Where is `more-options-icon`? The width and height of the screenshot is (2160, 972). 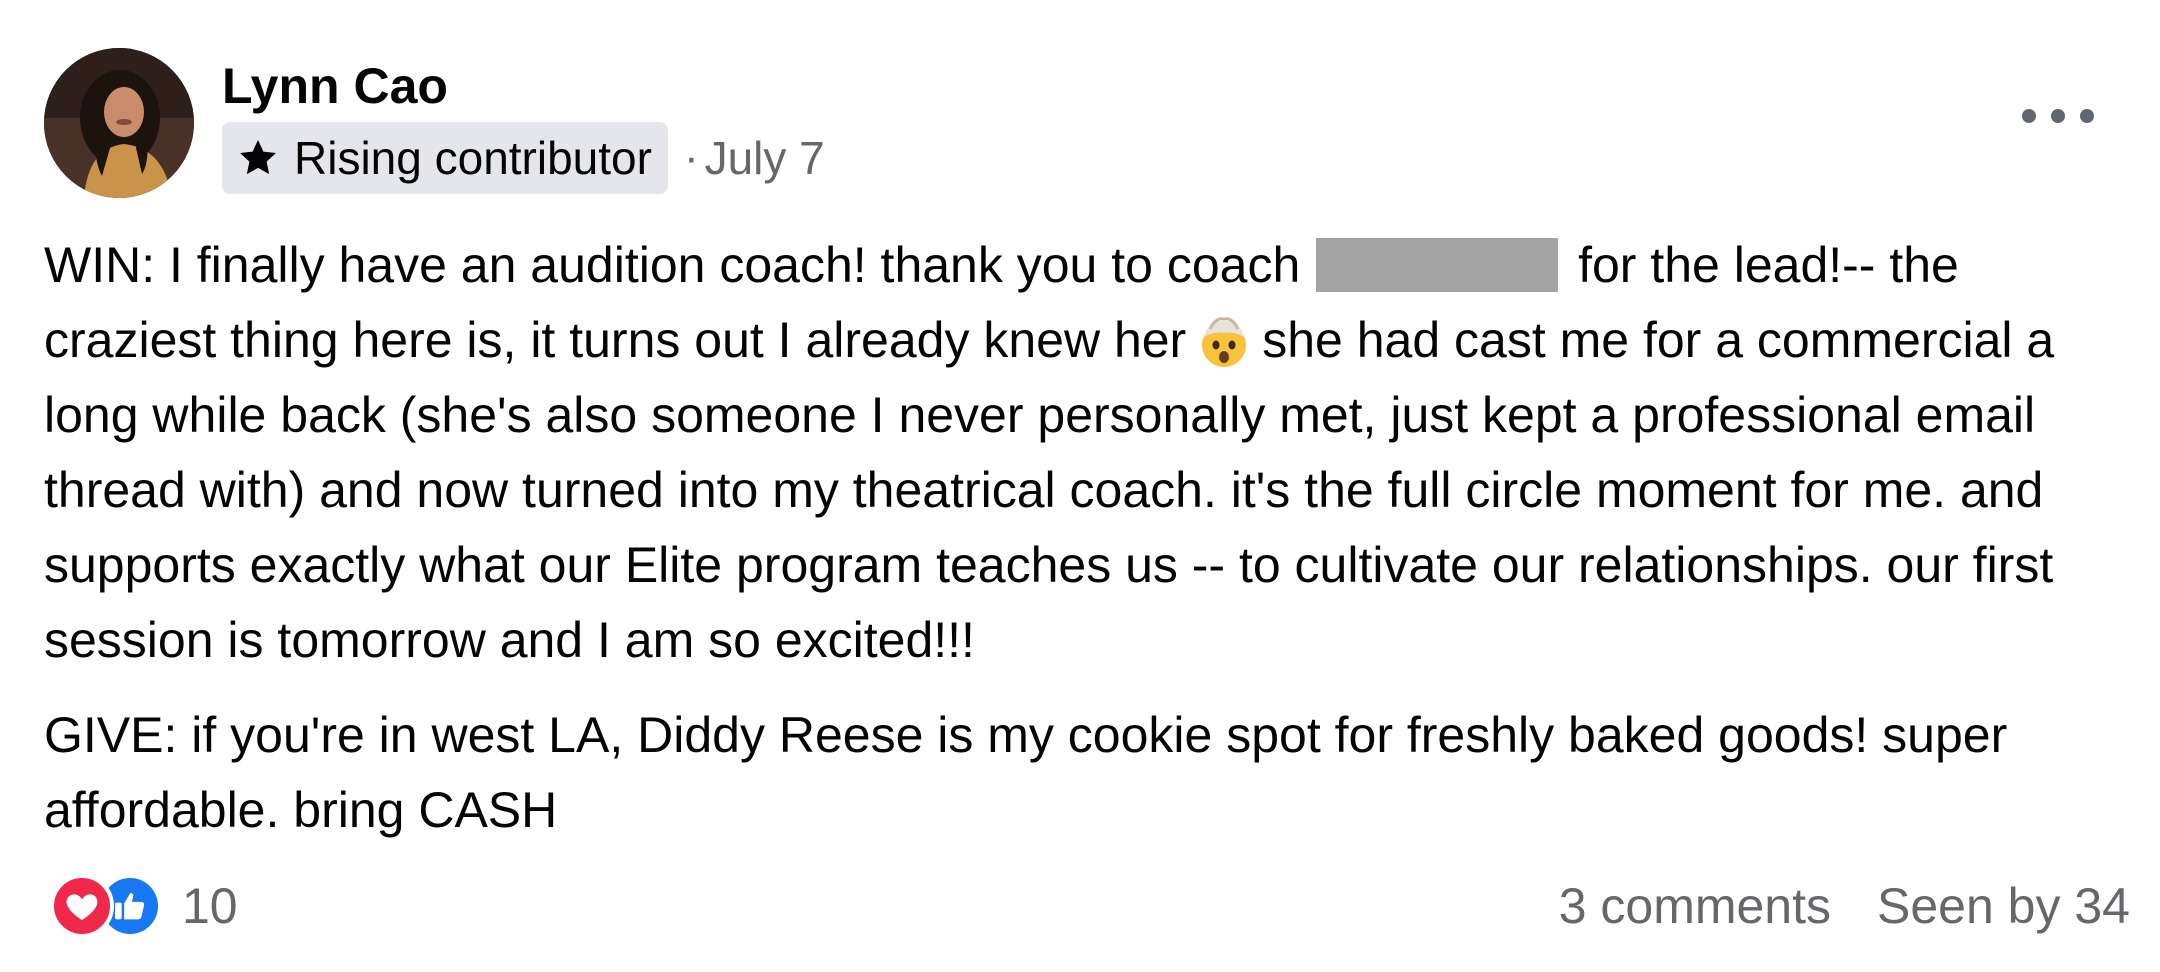 more-options-icon is located at coordinates (2029, 116).